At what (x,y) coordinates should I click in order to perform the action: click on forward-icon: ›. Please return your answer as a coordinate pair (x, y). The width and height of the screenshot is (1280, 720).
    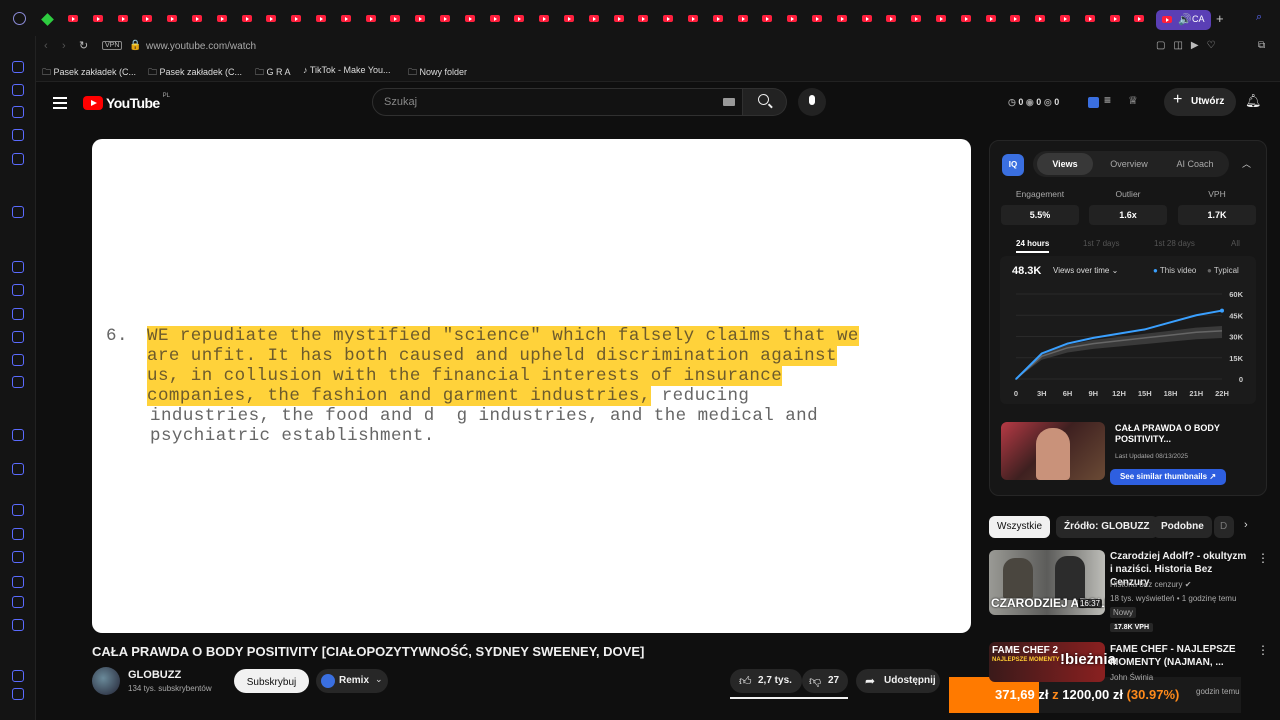
    Looking at the image, I should click on (64, 46).